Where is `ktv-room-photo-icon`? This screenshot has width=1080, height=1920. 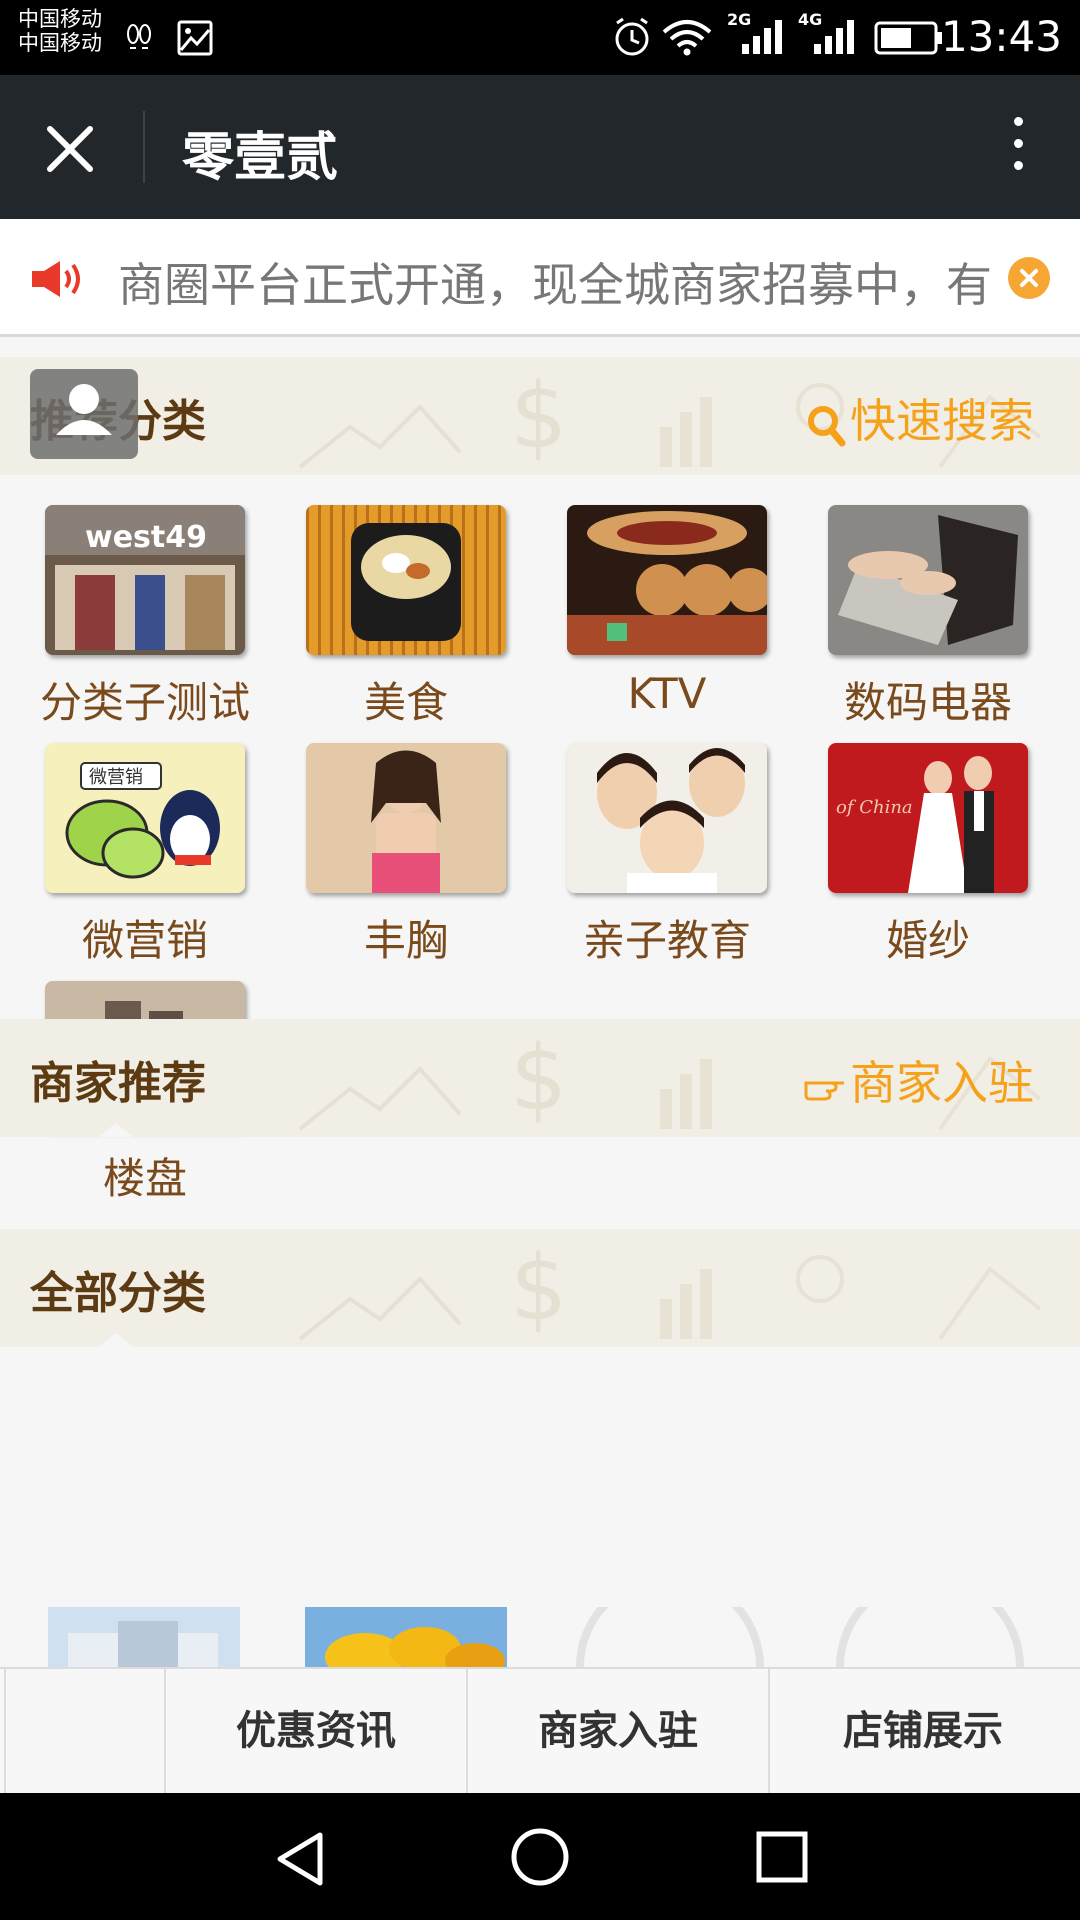 ktv-room-photo-icon is located at coordinates (667, 580).